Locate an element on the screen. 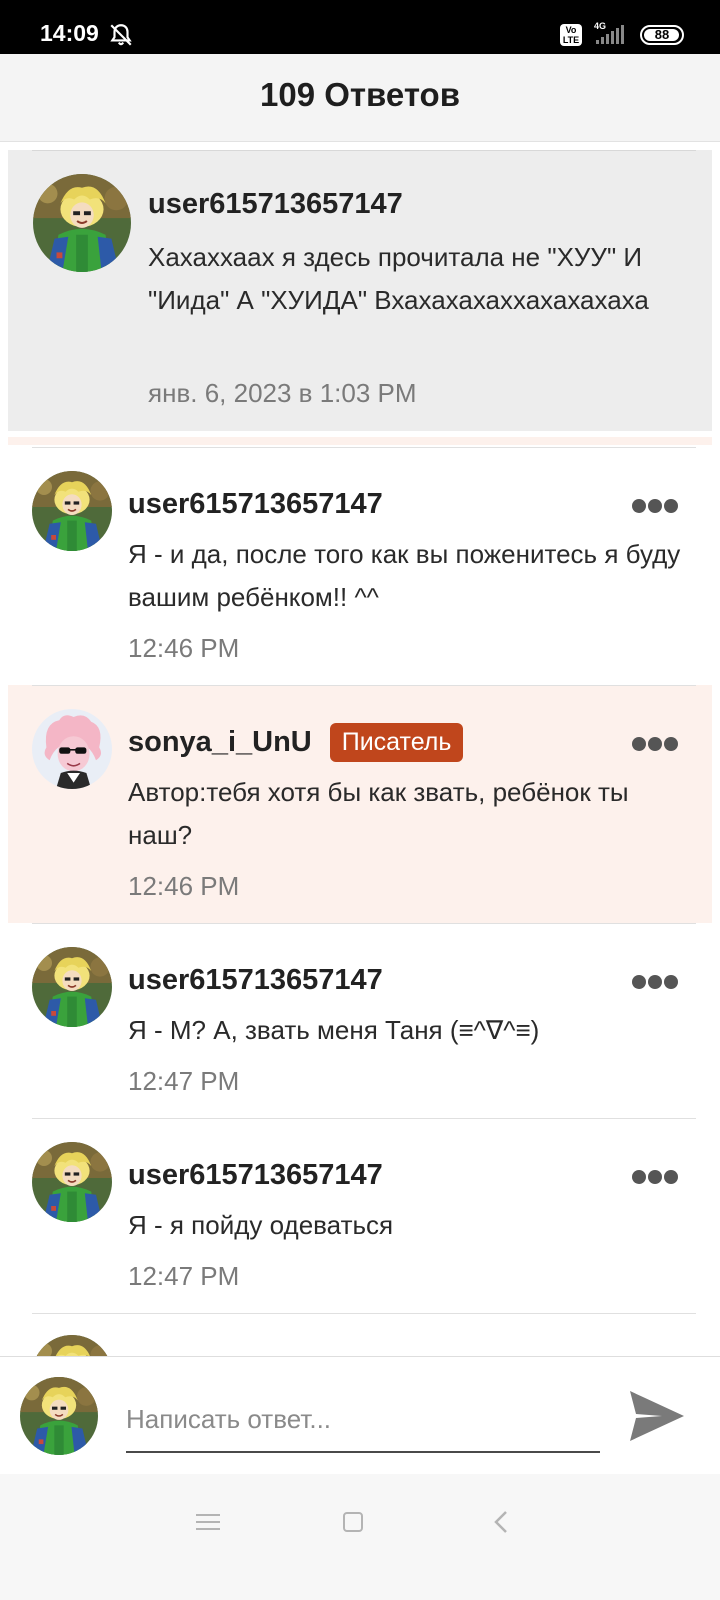  battery-icon: 88 is located at coordinates (662, 35).